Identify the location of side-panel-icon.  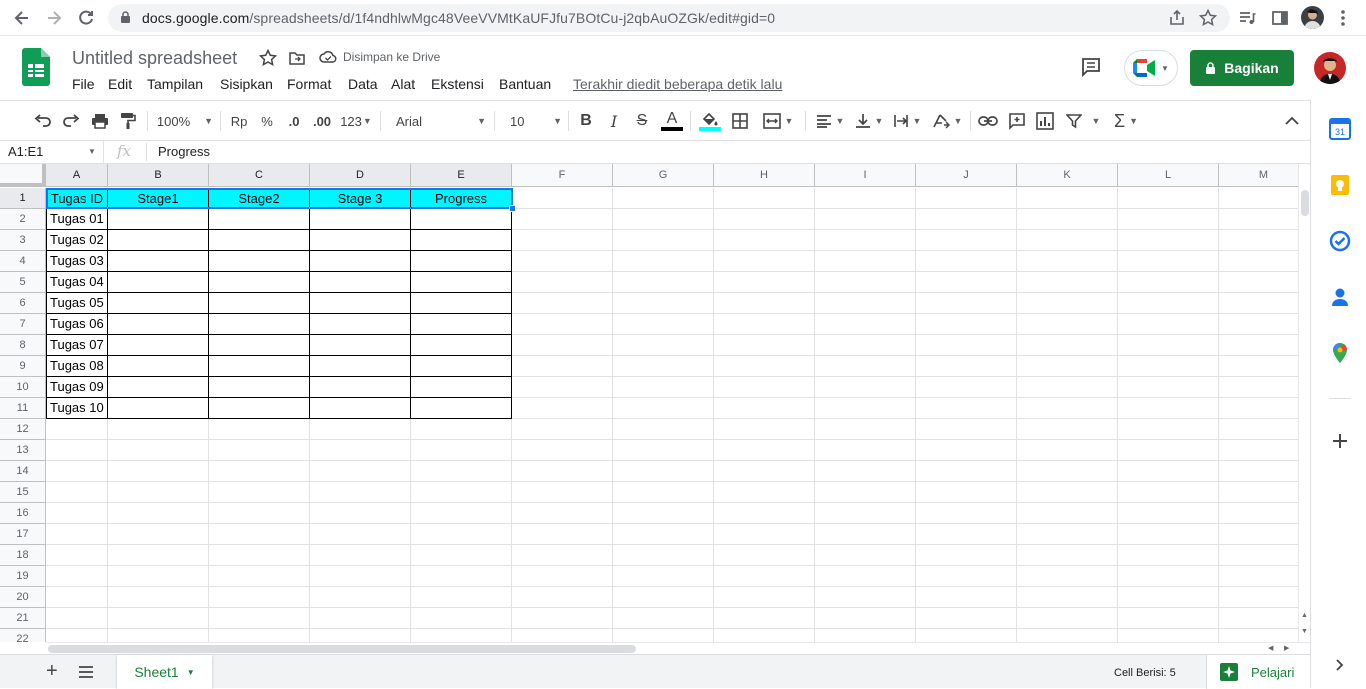
(1280, 20).